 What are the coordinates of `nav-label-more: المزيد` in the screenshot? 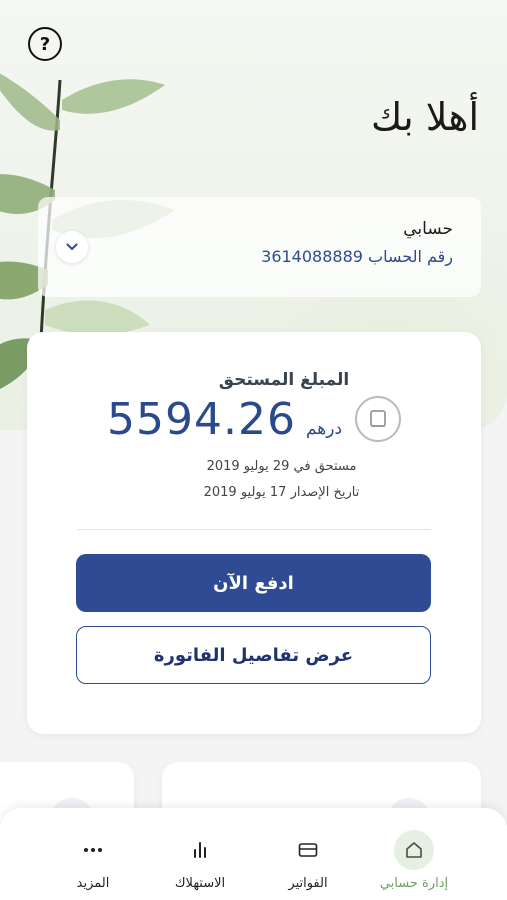 It's located at (93, 883).